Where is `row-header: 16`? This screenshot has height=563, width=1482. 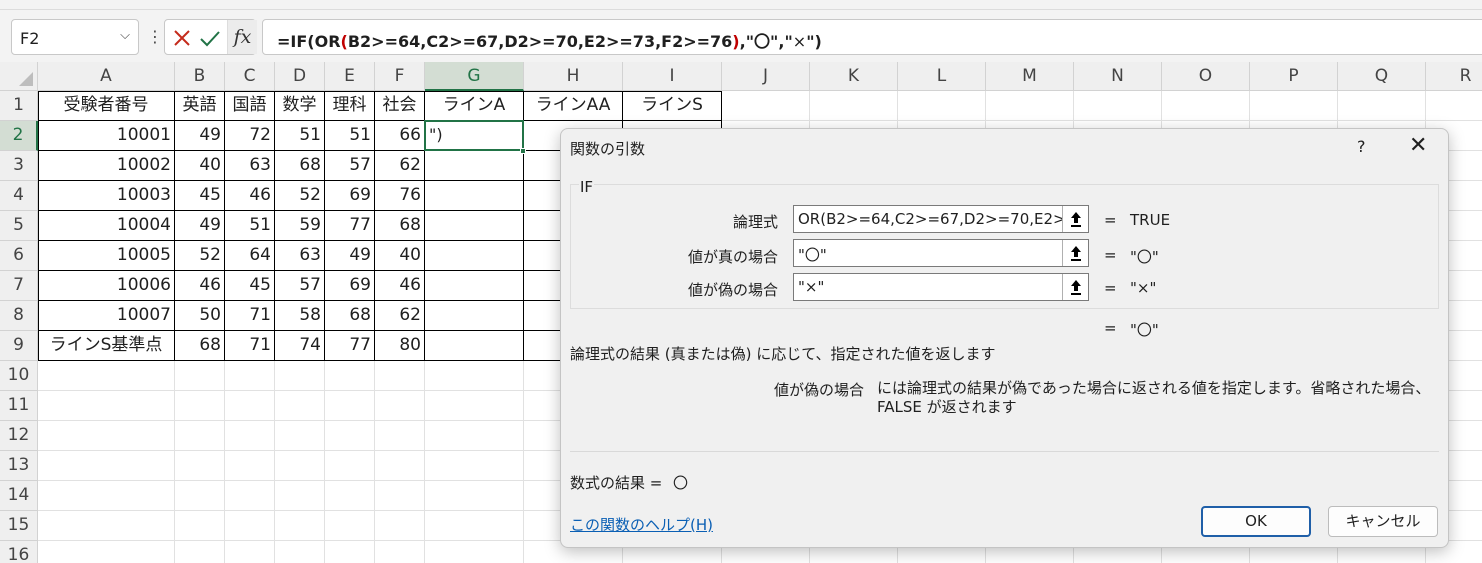
row-header: 16 is located at coordinates (19, 552).